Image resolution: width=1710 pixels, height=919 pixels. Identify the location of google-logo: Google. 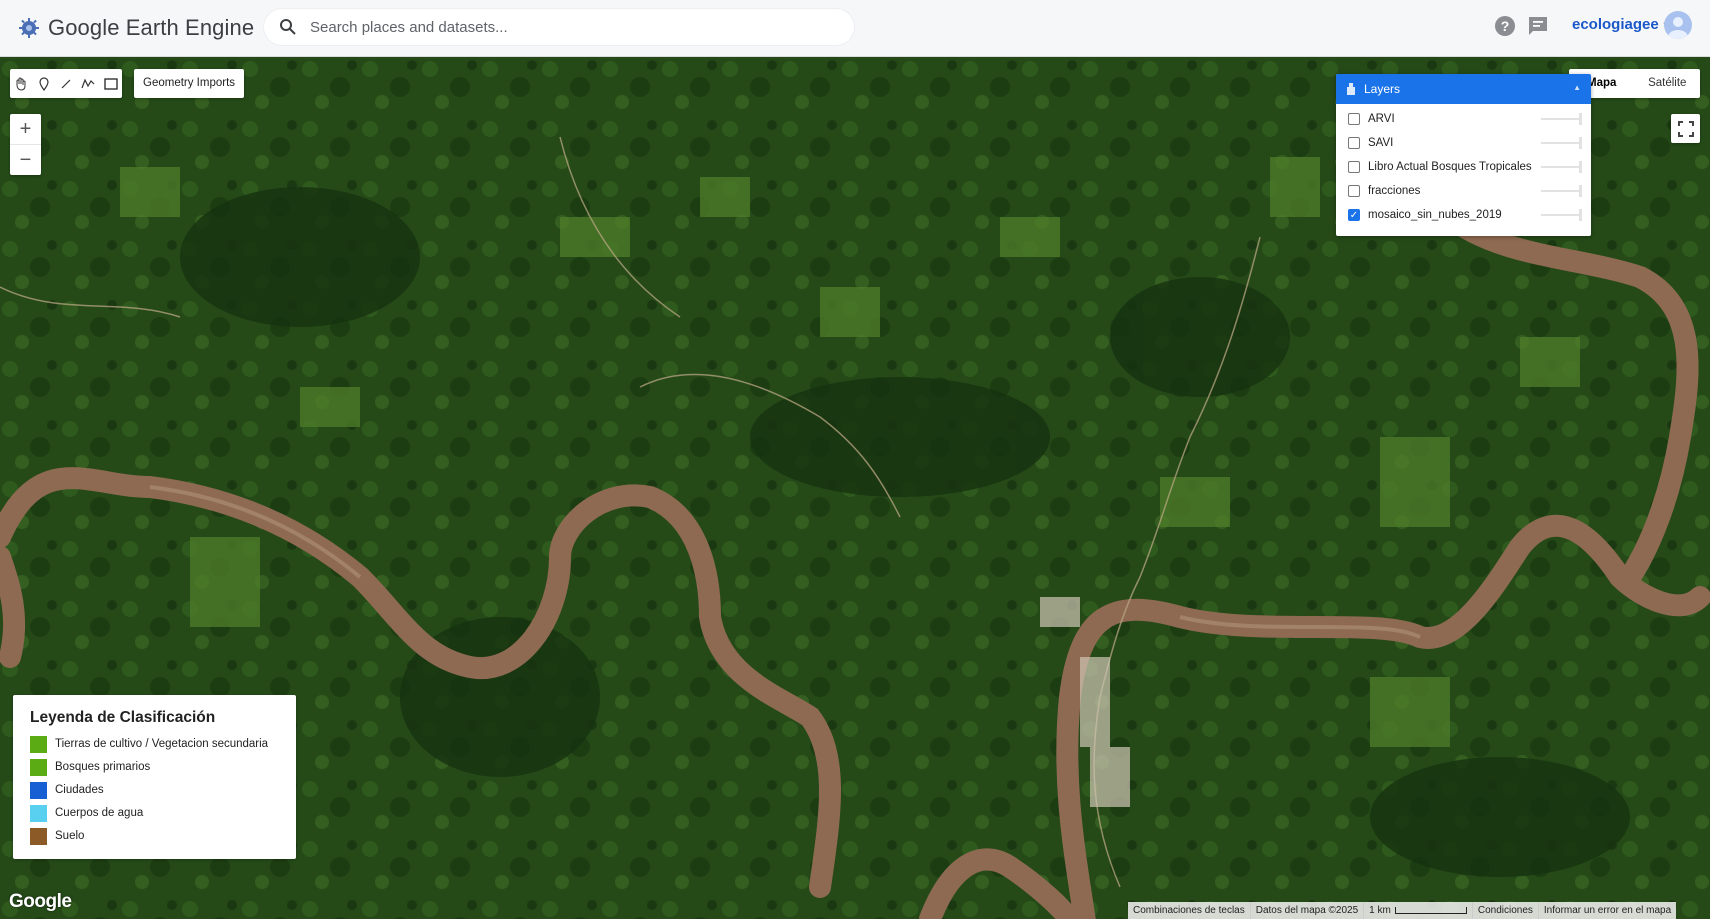
(40, 901).